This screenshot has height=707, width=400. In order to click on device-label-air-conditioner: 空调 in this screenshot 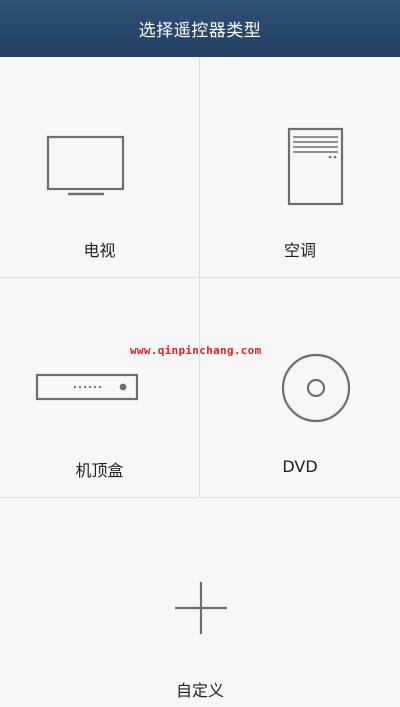, I will do `click(299, 250)`.